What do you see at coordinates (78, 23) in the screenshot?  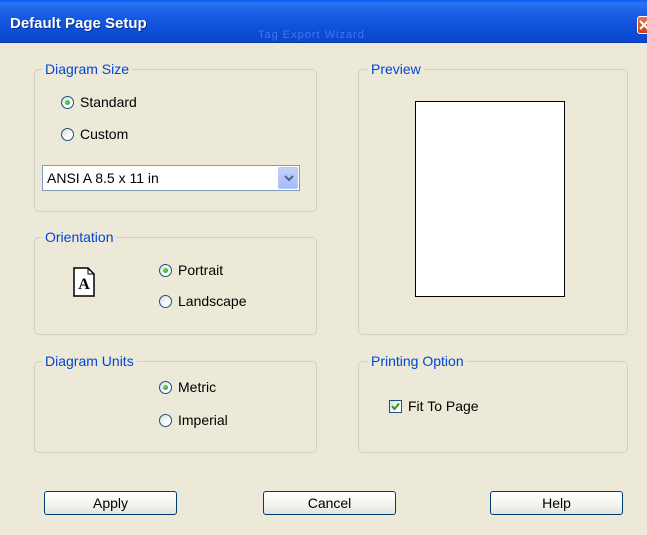 I see `window-title: Default Page Setup` at bounding box center [78, 23].